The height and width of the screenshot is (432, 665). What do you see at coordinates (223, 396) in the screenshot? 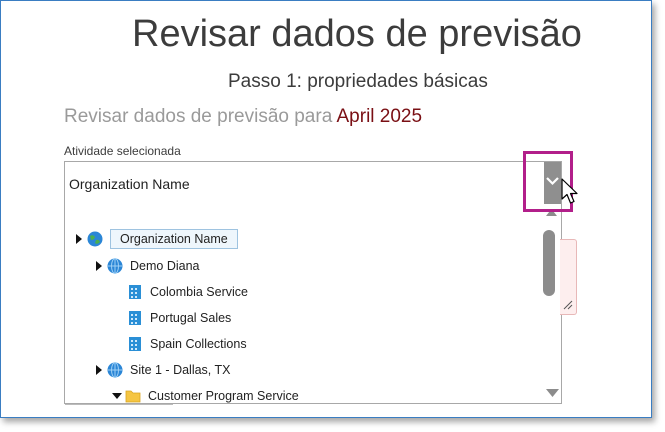
I see `tree-item-label: Customer Program Service` at bounding box center [223, 396].